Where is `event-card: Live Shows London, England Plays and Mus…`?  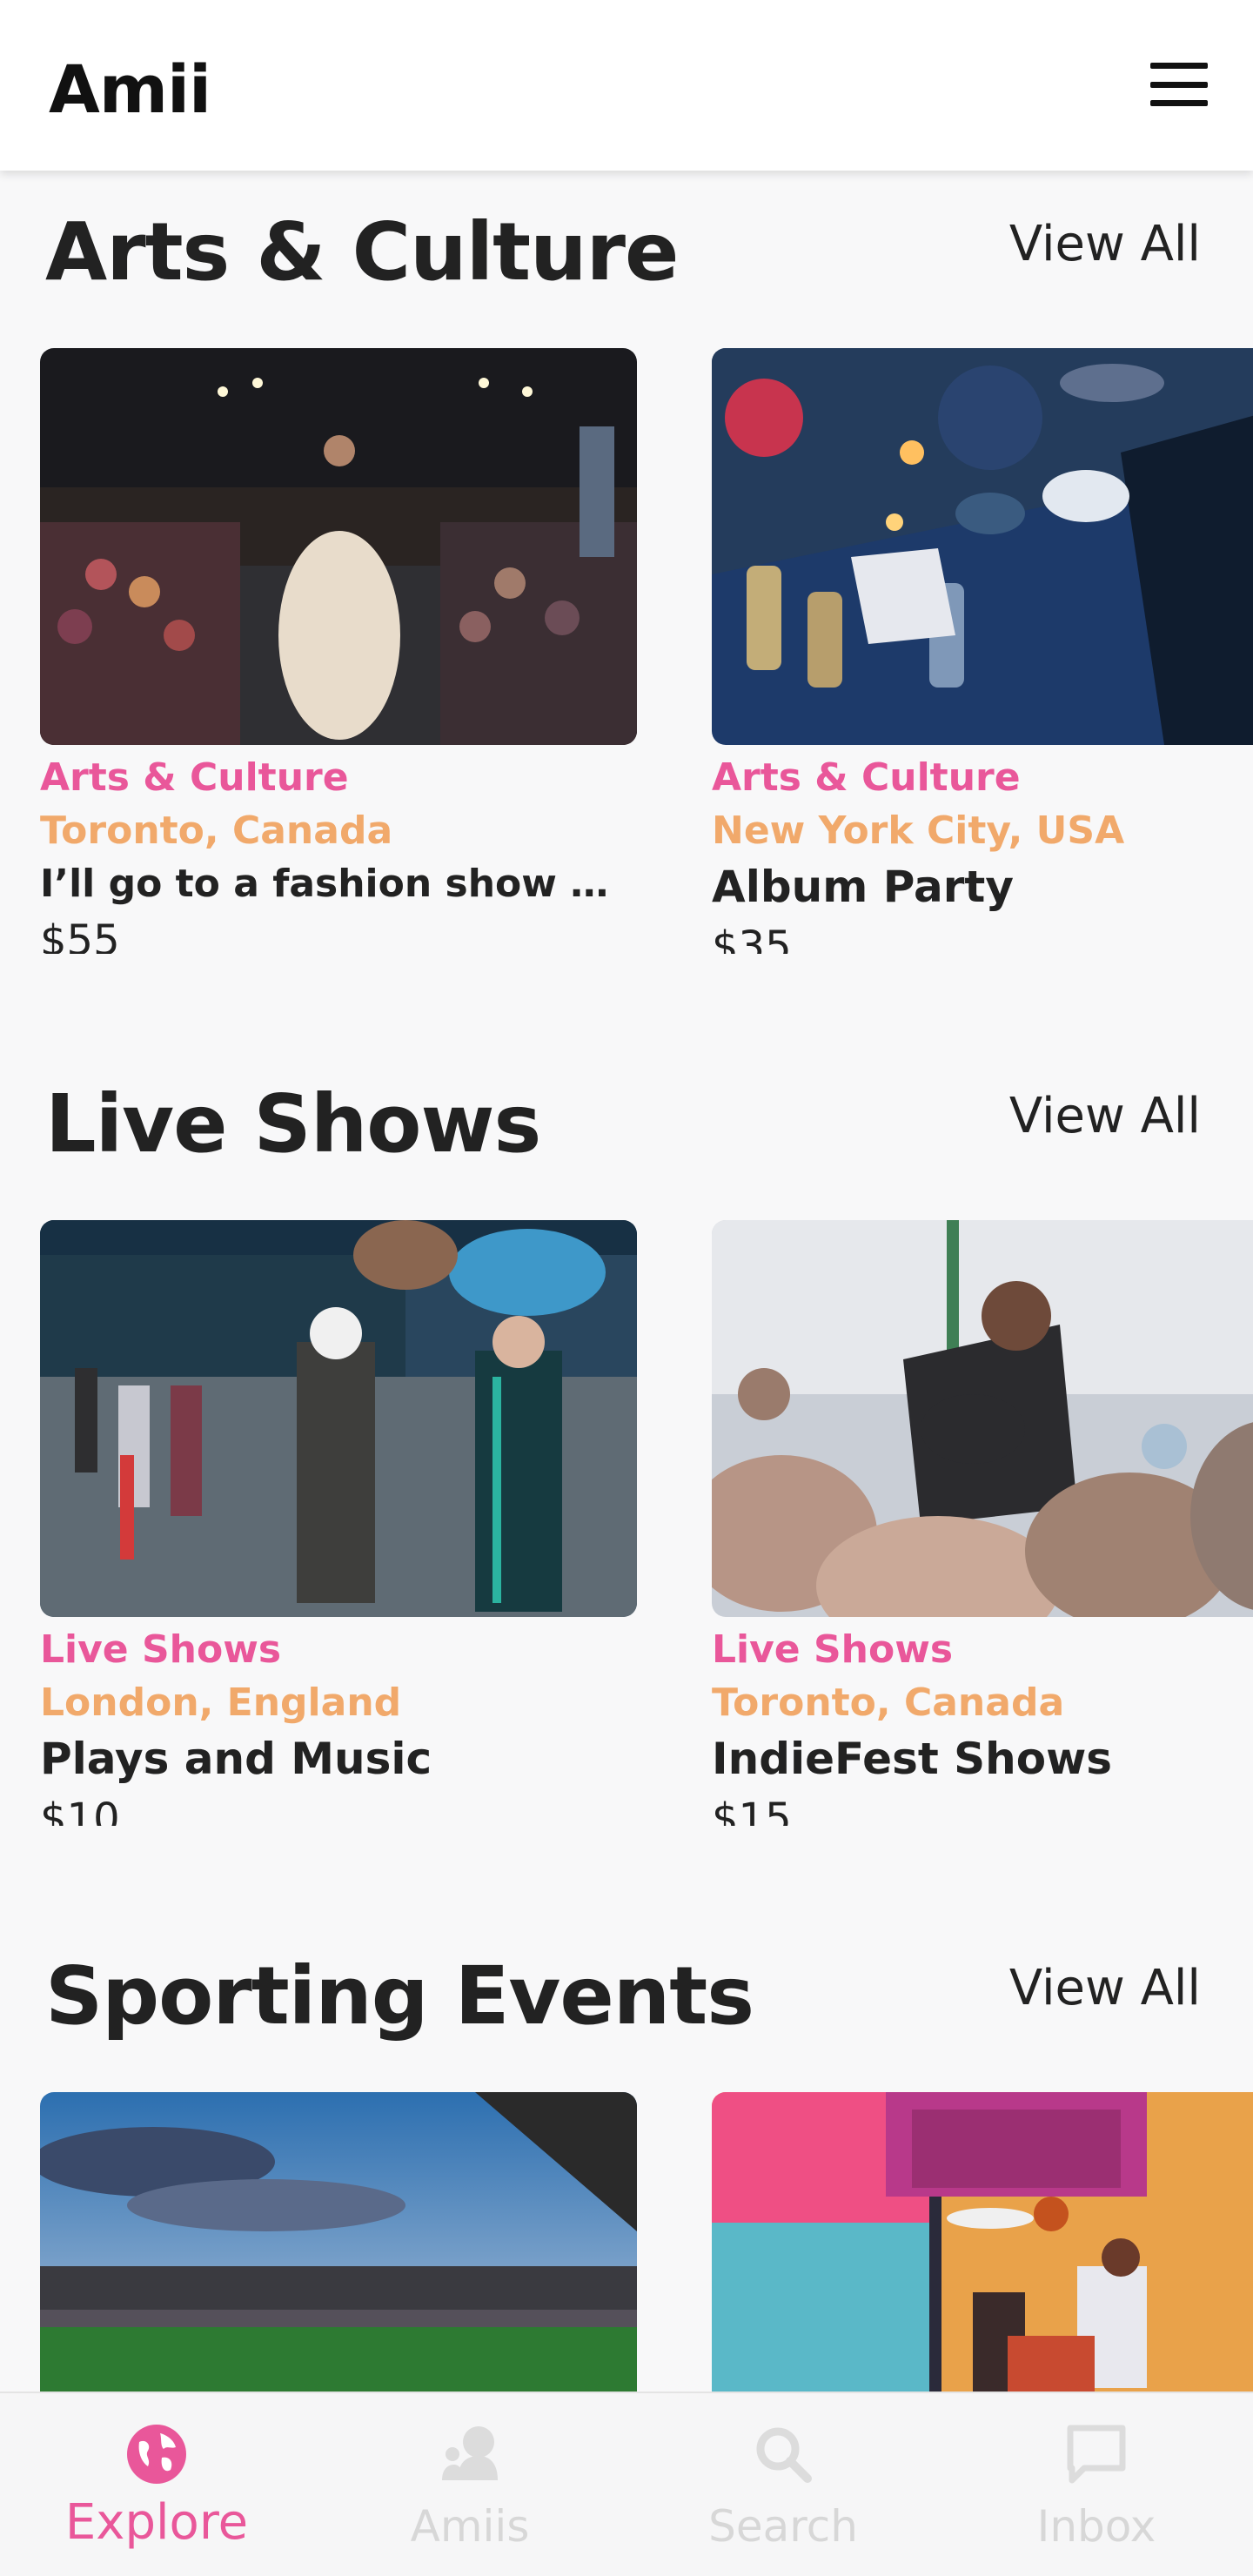
event-card: Live Shows London, England Plays and Mus… is located at coordinates (338, 1523).